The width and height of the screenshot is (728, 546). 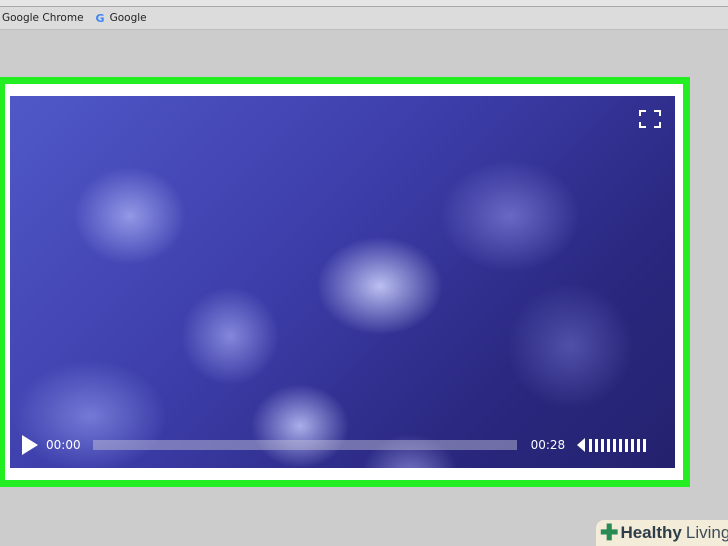 What do you see at coordinates (304, 445) in the screenshot?
I see `progress-bar` at bounding box center [304, 445].